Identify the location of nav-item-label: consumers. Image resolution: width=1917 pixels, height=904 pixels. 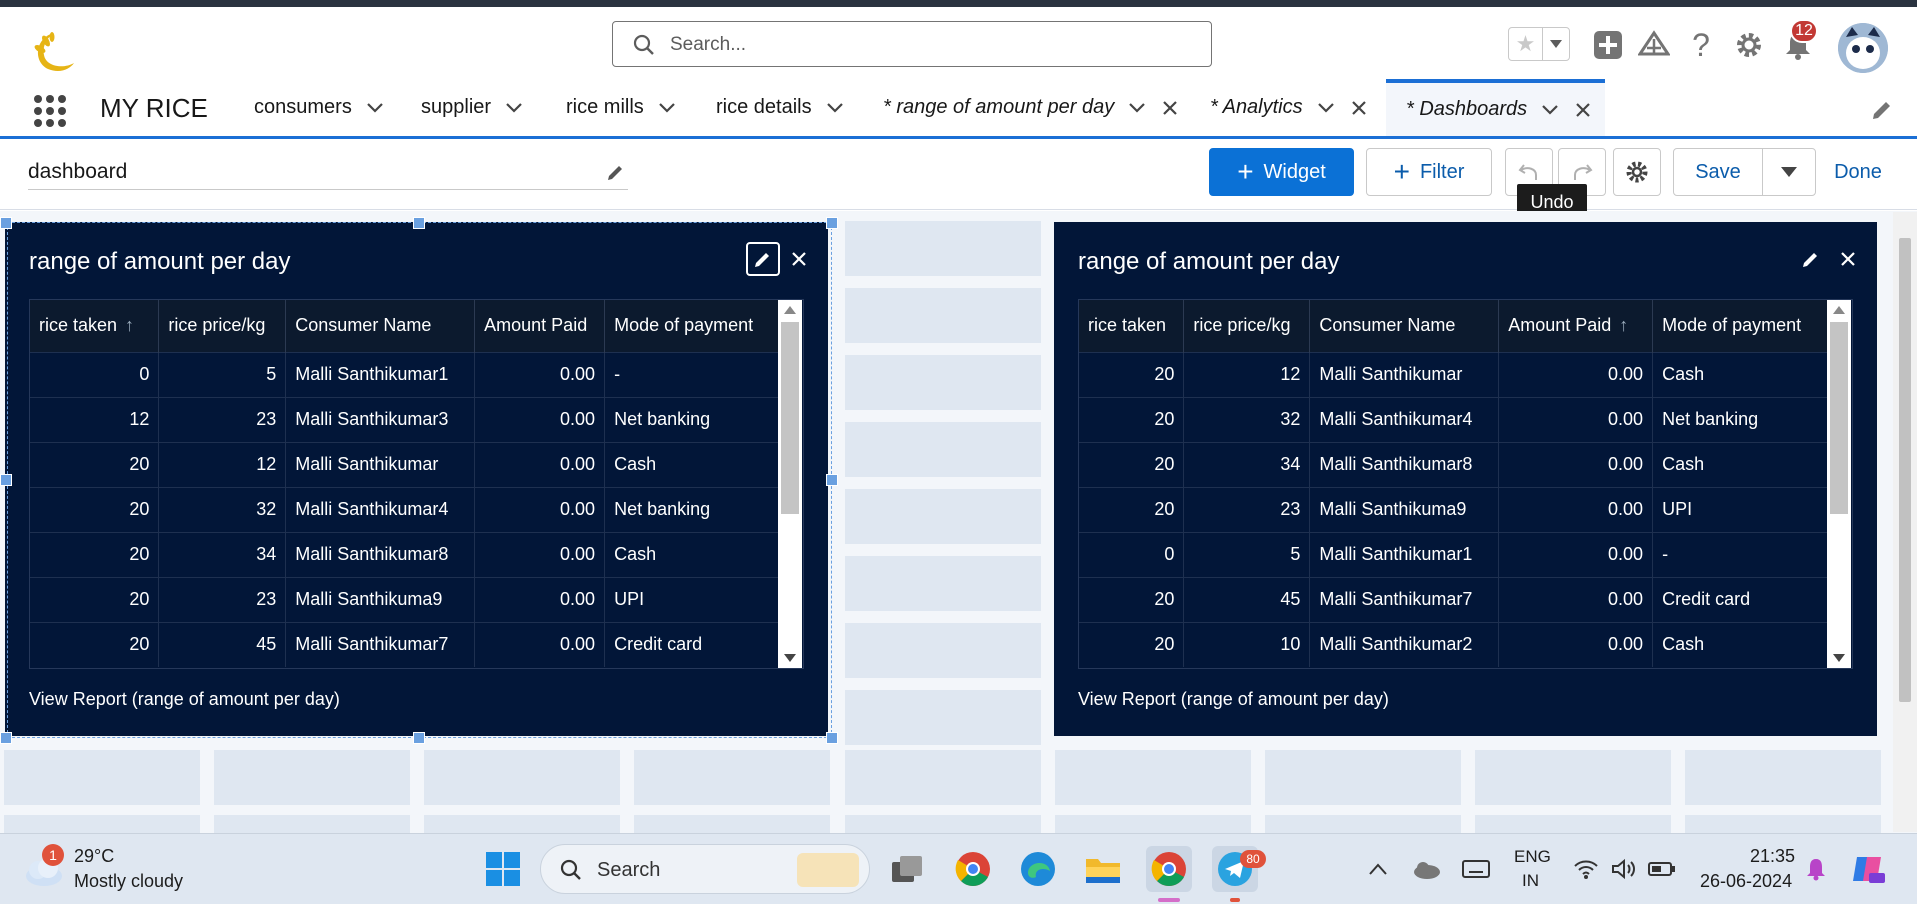
(303, 107).